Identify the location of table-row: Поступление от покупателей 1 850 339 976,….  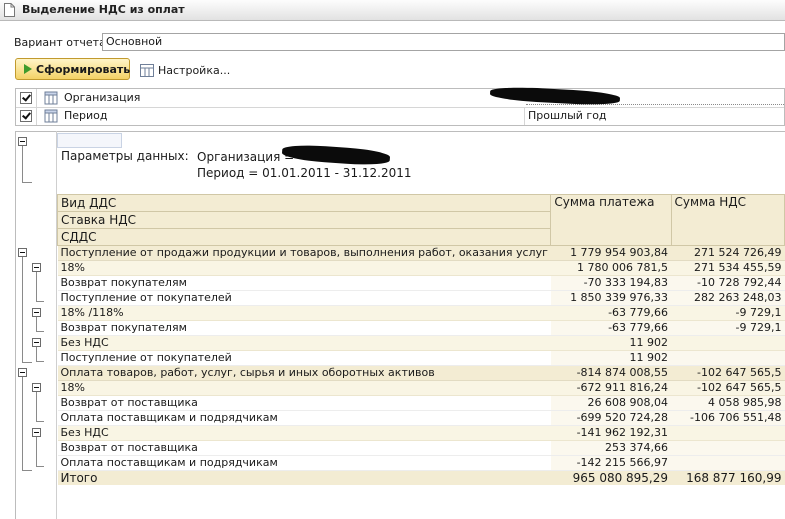
(421, 298).